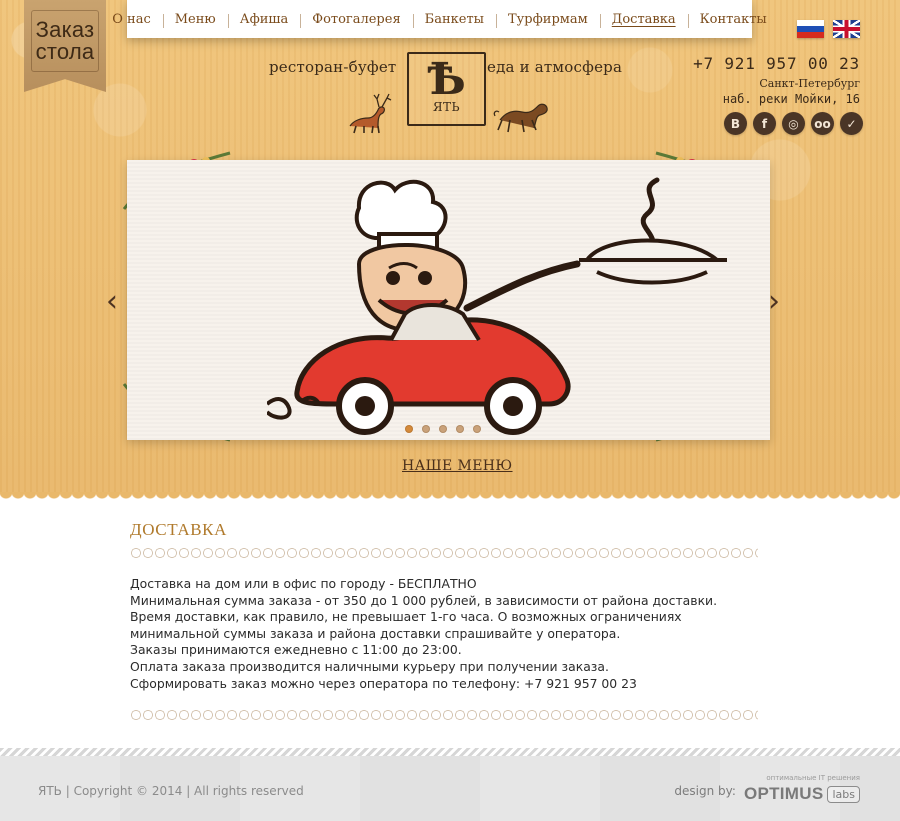 This screenshot has height=821, width=900. Describe the element at coordinates (791, 99) in the screenshot. I see `address: наб. реки Мойки, 16` at that location.